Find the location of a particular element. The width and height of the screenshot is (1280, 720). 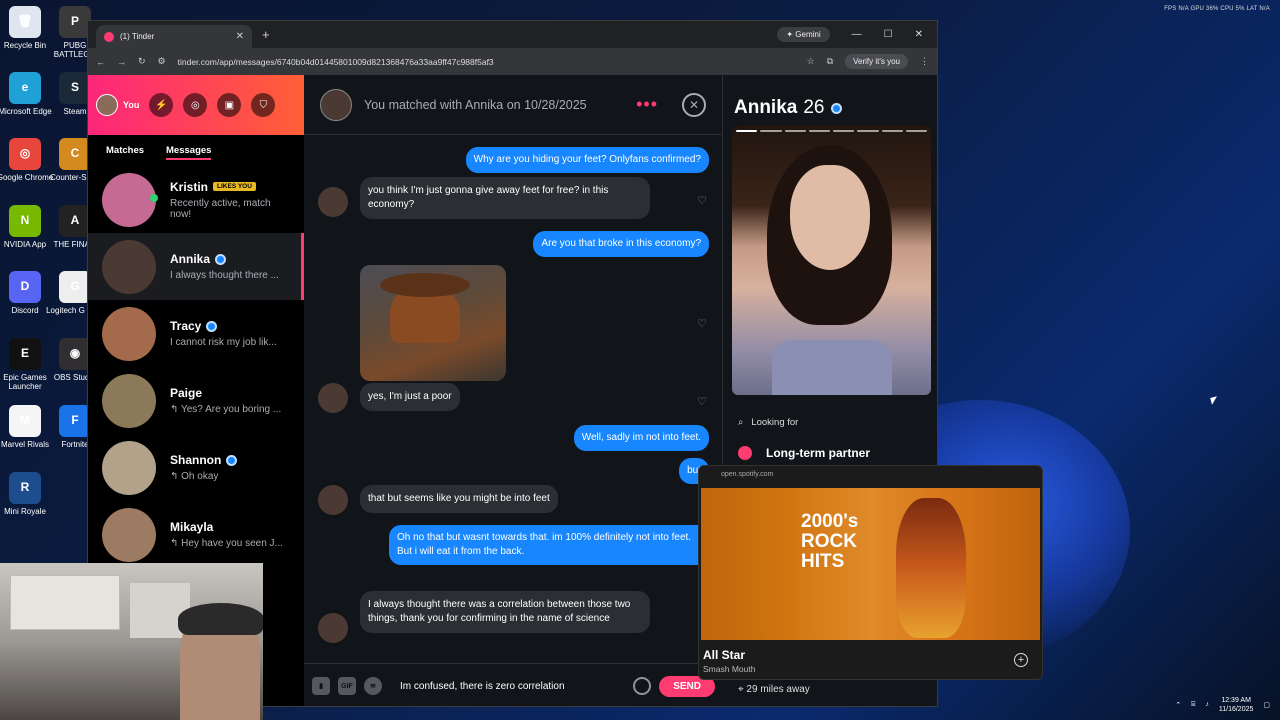

volume-icon: ♪ is located at coordinates (1207, 704).